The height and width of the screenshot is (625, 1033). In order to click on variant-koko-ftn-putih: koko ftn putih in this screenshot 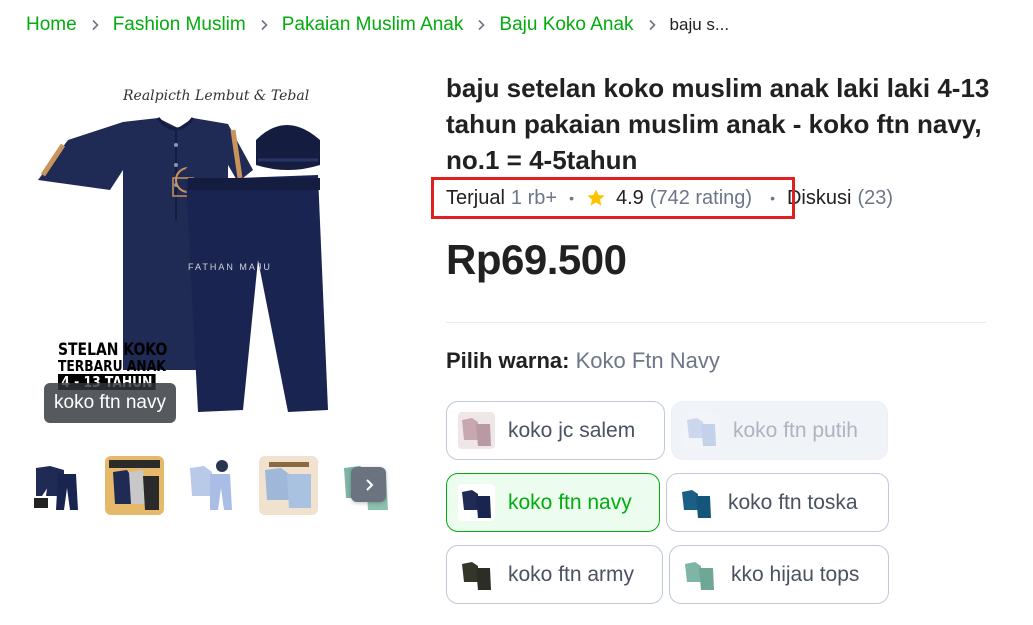, I will do `click(779, 430)`.